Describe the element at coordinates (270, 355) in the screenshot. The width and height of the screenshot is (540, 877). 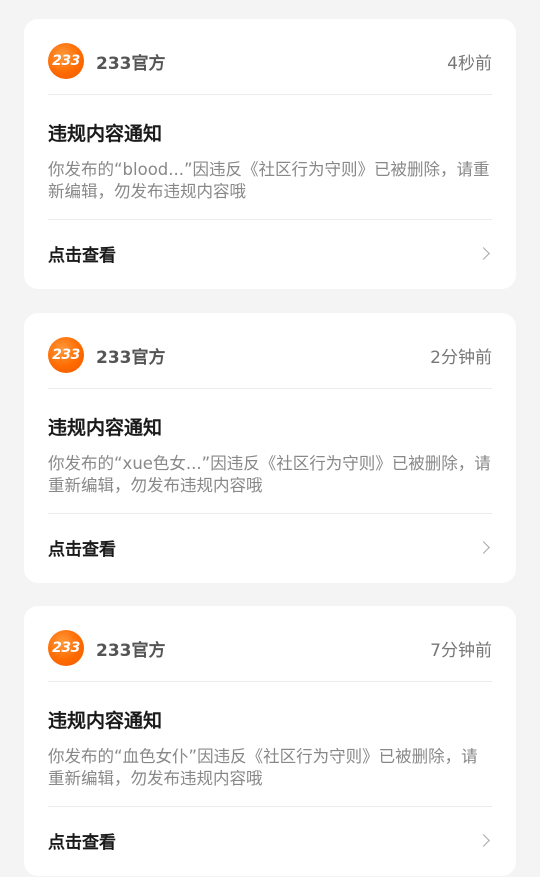
I see `card-header: 233 233官方 2分钟前` at that location.